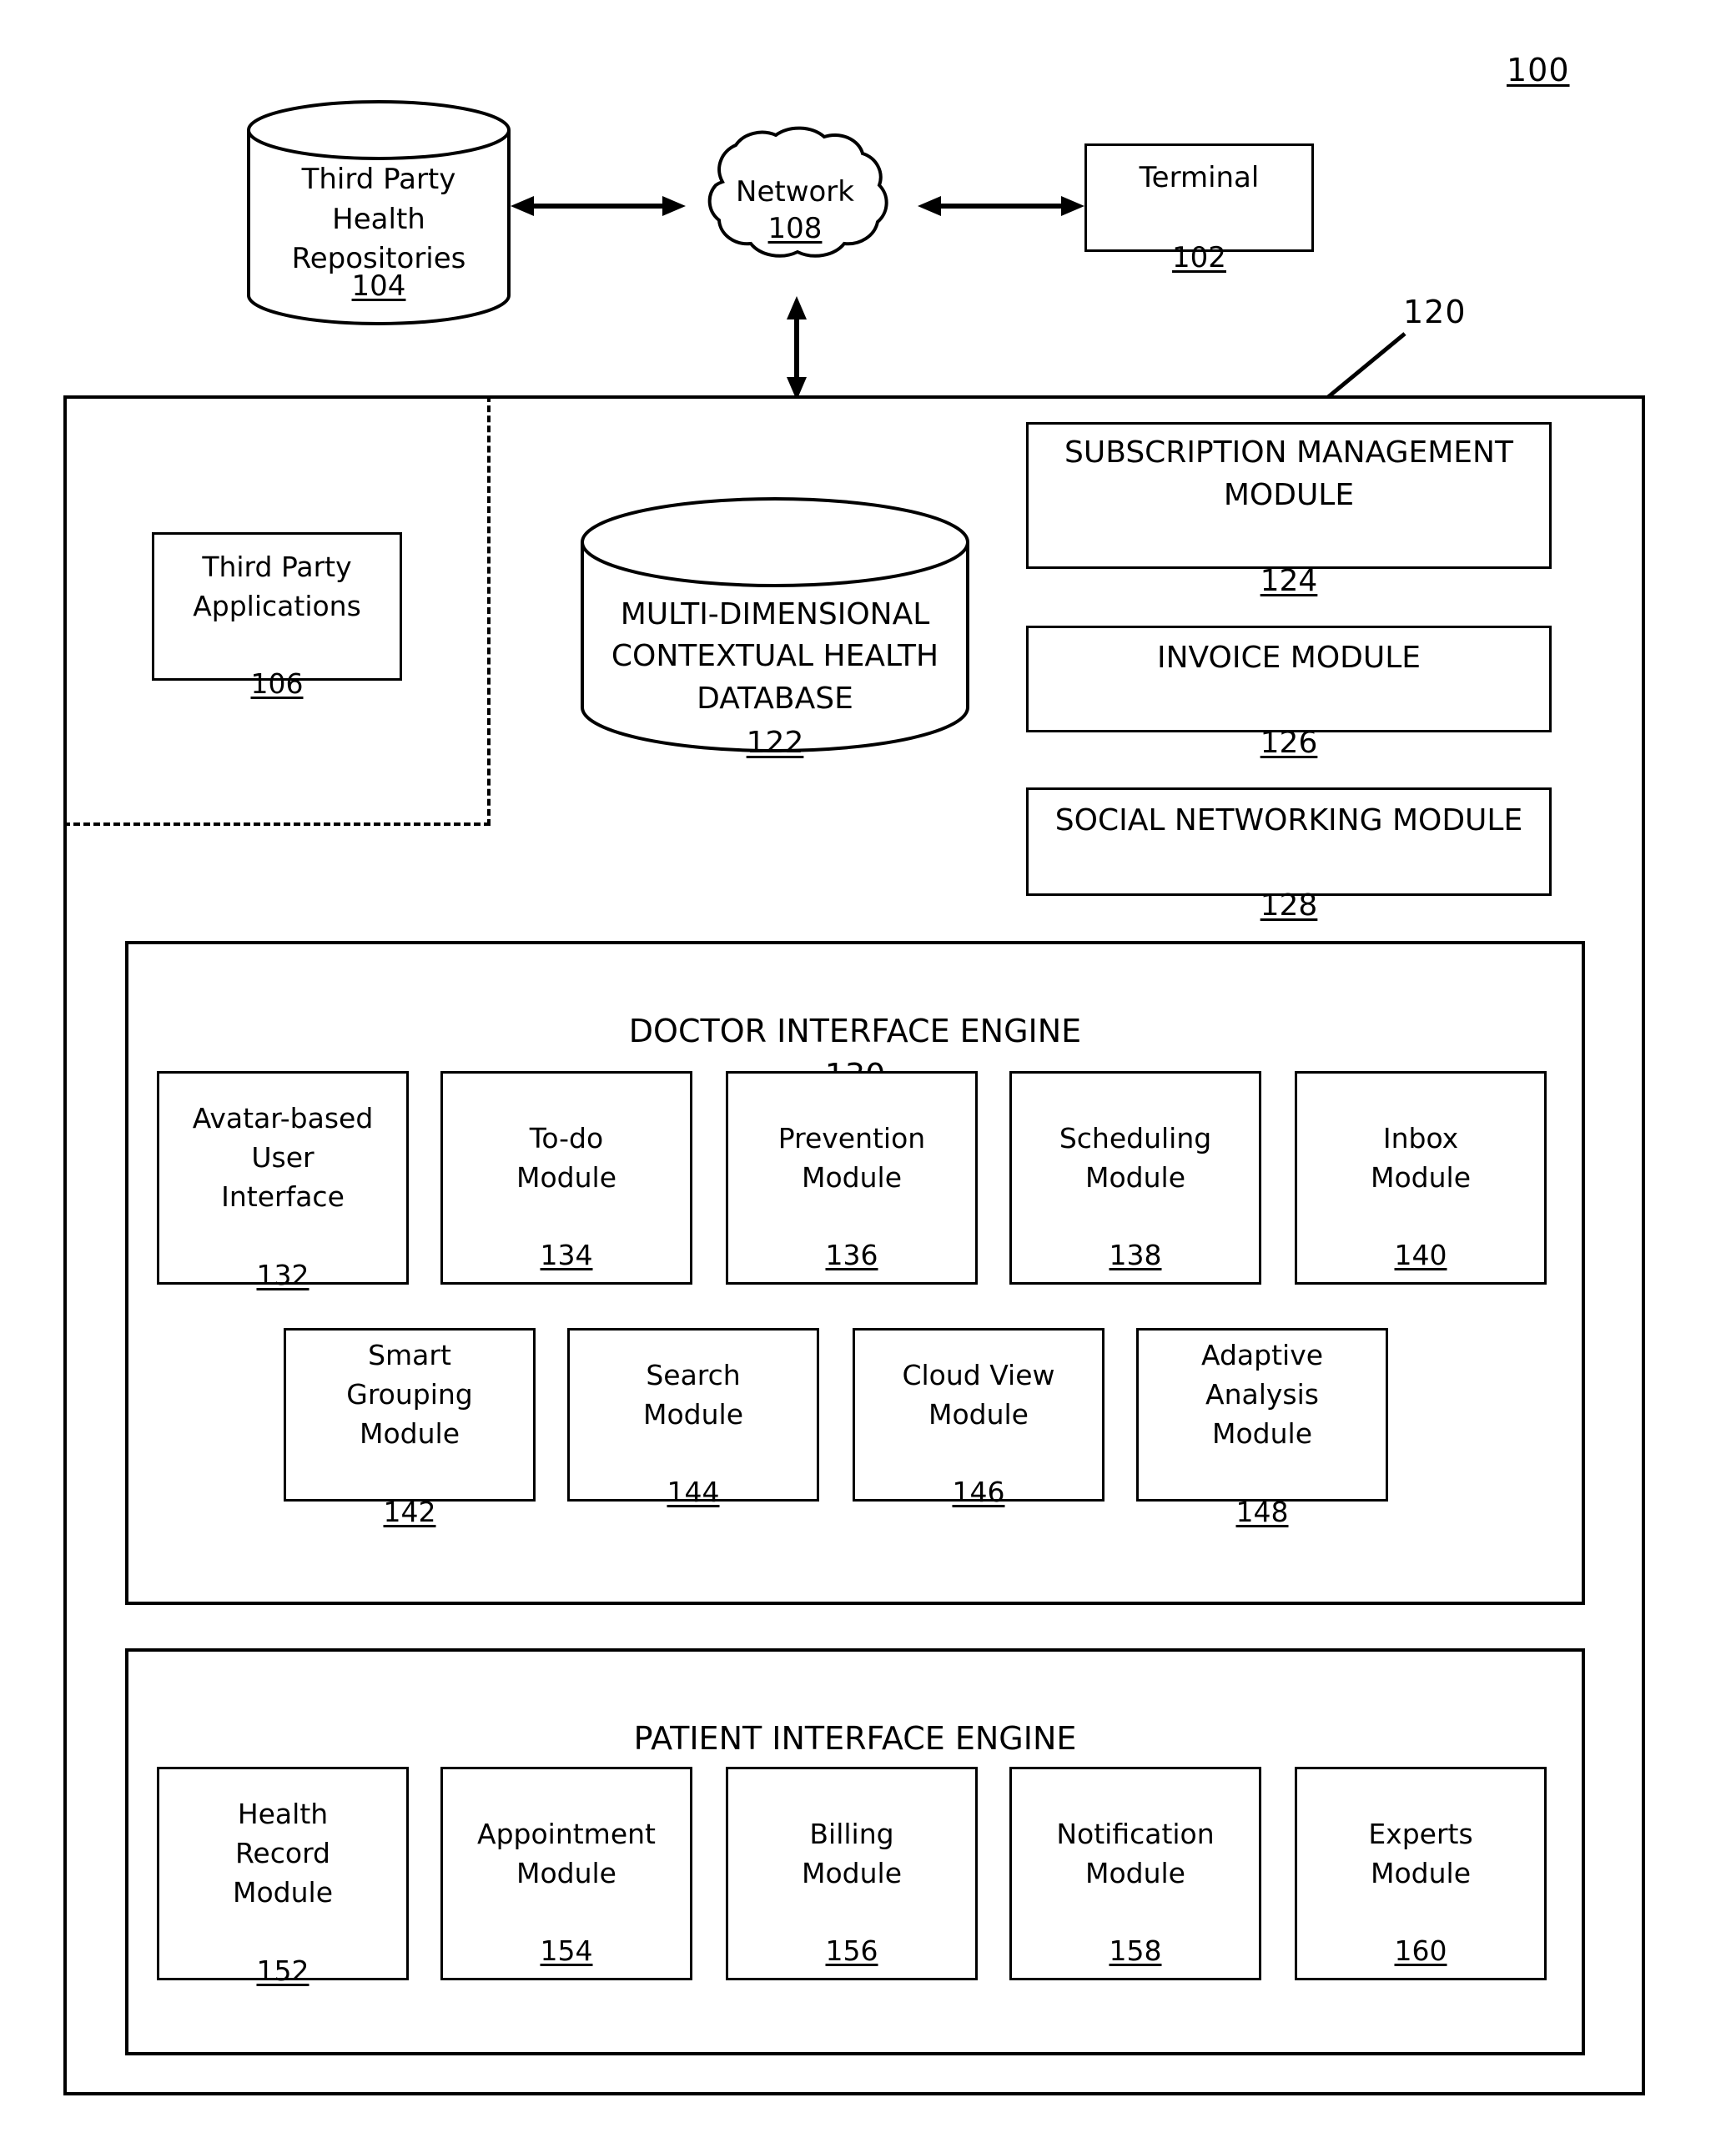  What do you see at coordinates (1199, 177) in the screenshot?
I see `terminal-label: Terminal` at bounding box center [1199, 177].